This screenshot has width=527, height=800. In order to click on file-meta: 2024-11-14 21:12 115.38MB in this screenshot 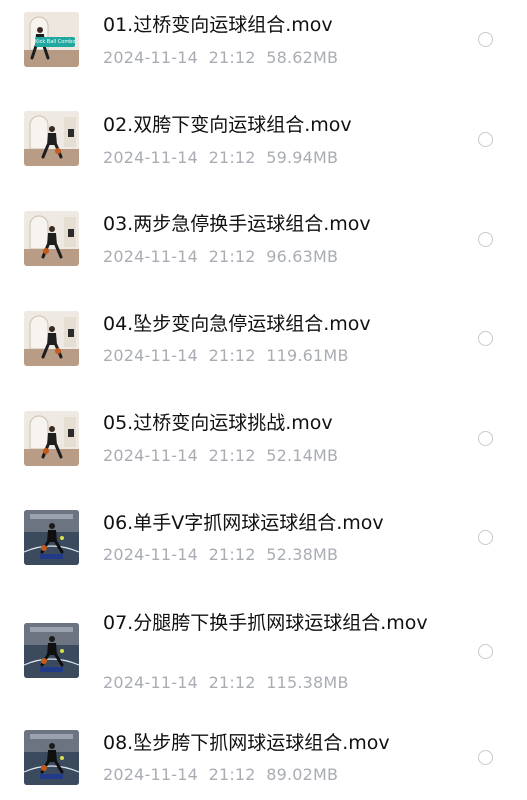, I will do `click(226, 683)`.